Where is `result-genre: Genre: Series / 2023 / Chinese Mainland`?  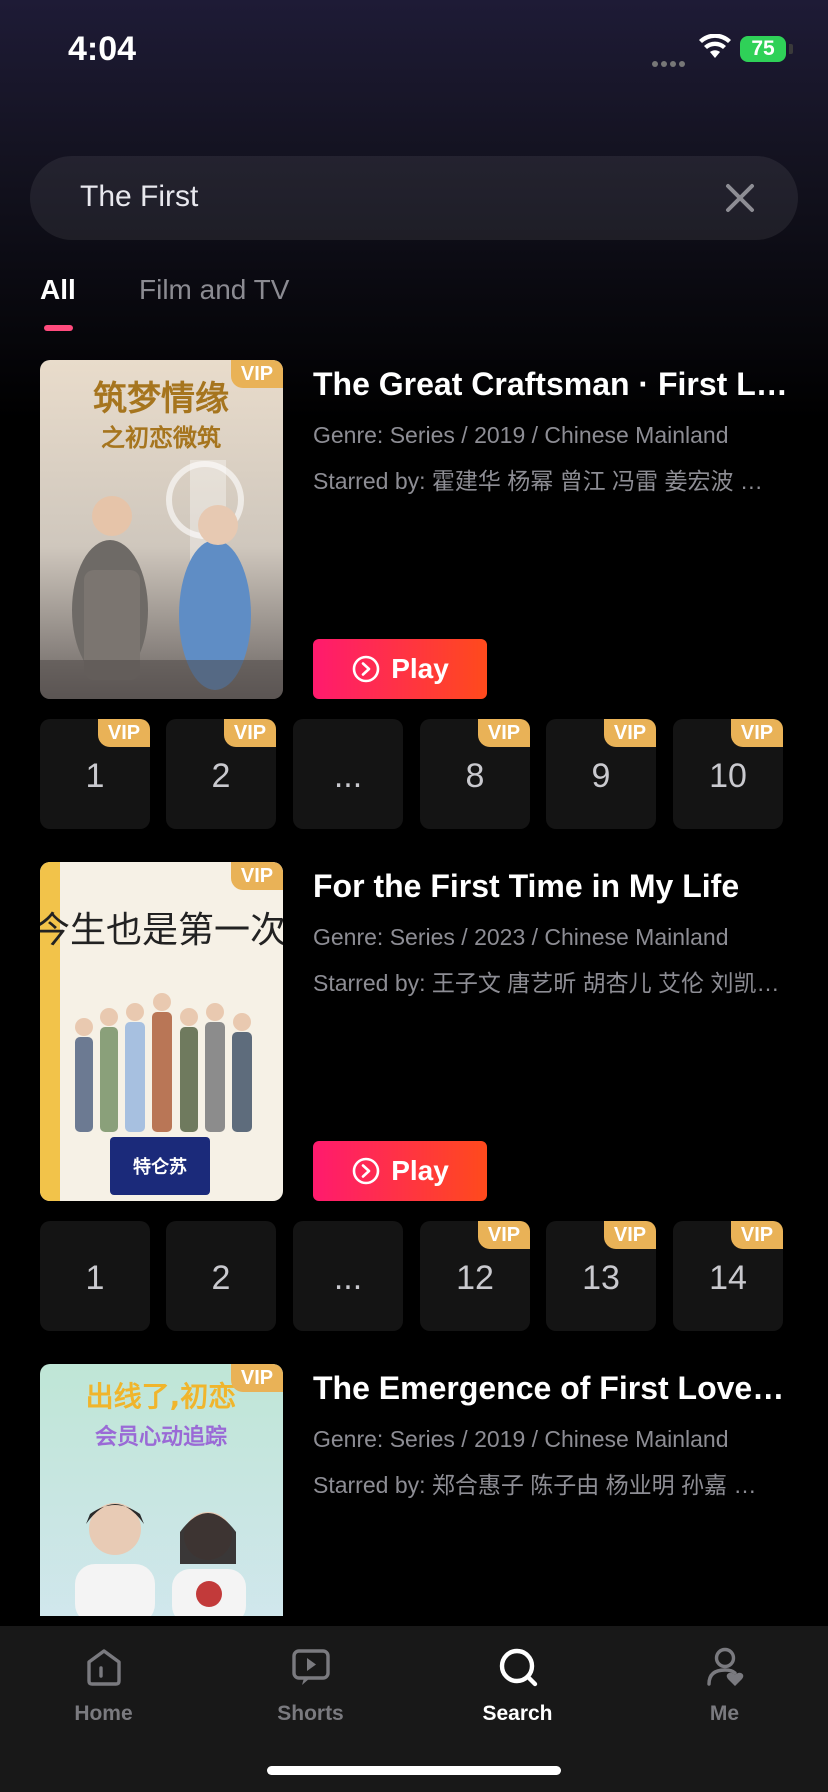
result-genre: Genre: Series / 2023 / Chinese Mainland is located at coordinates (521, 937).